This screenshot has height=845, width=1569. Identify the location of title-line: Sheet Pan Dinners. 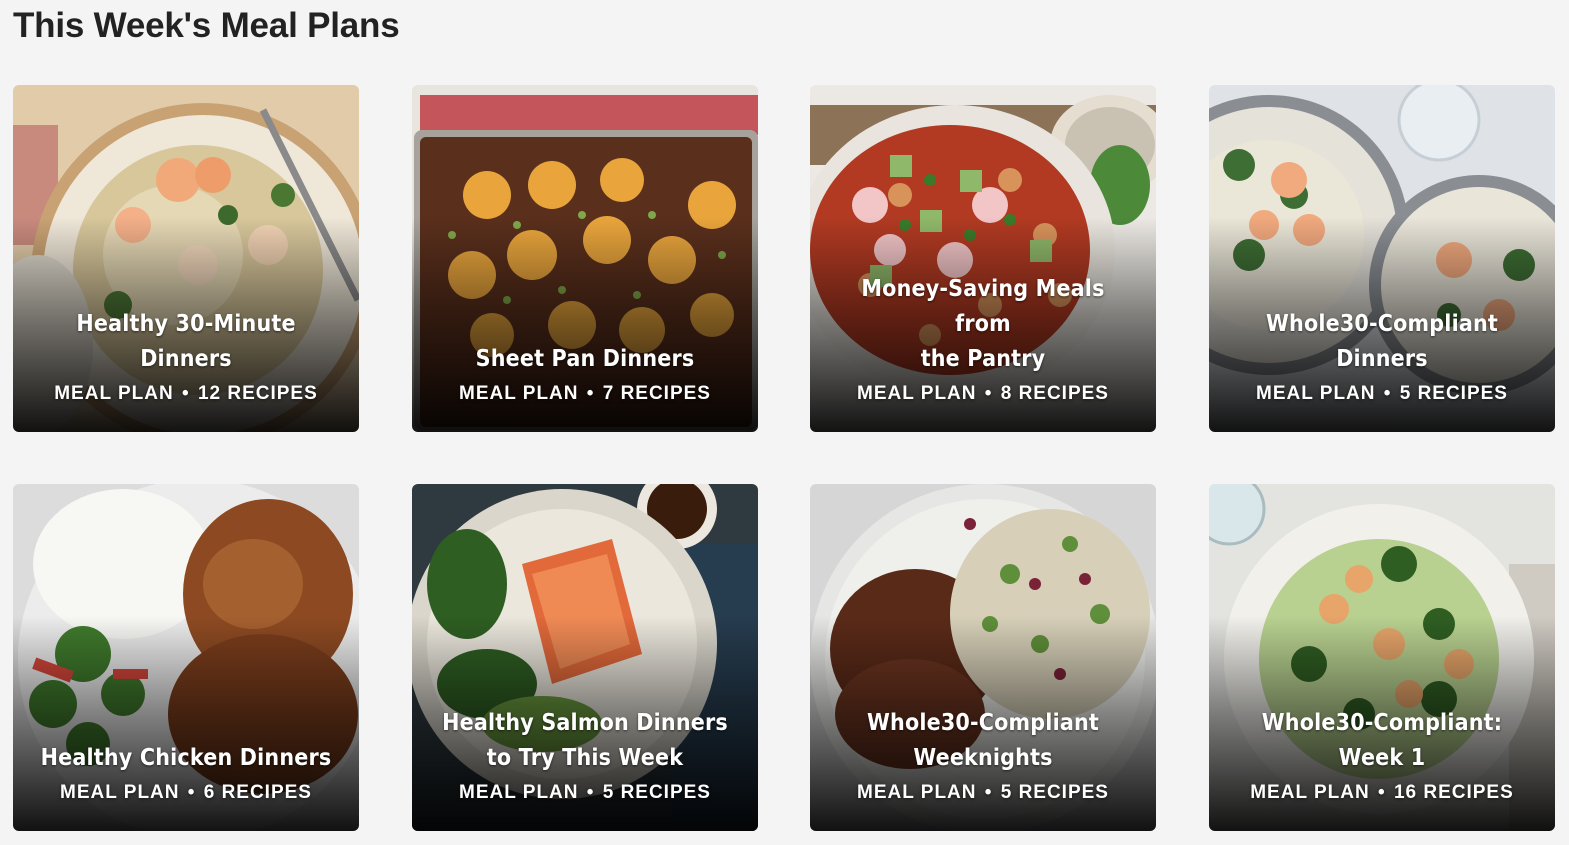
(585, 359).